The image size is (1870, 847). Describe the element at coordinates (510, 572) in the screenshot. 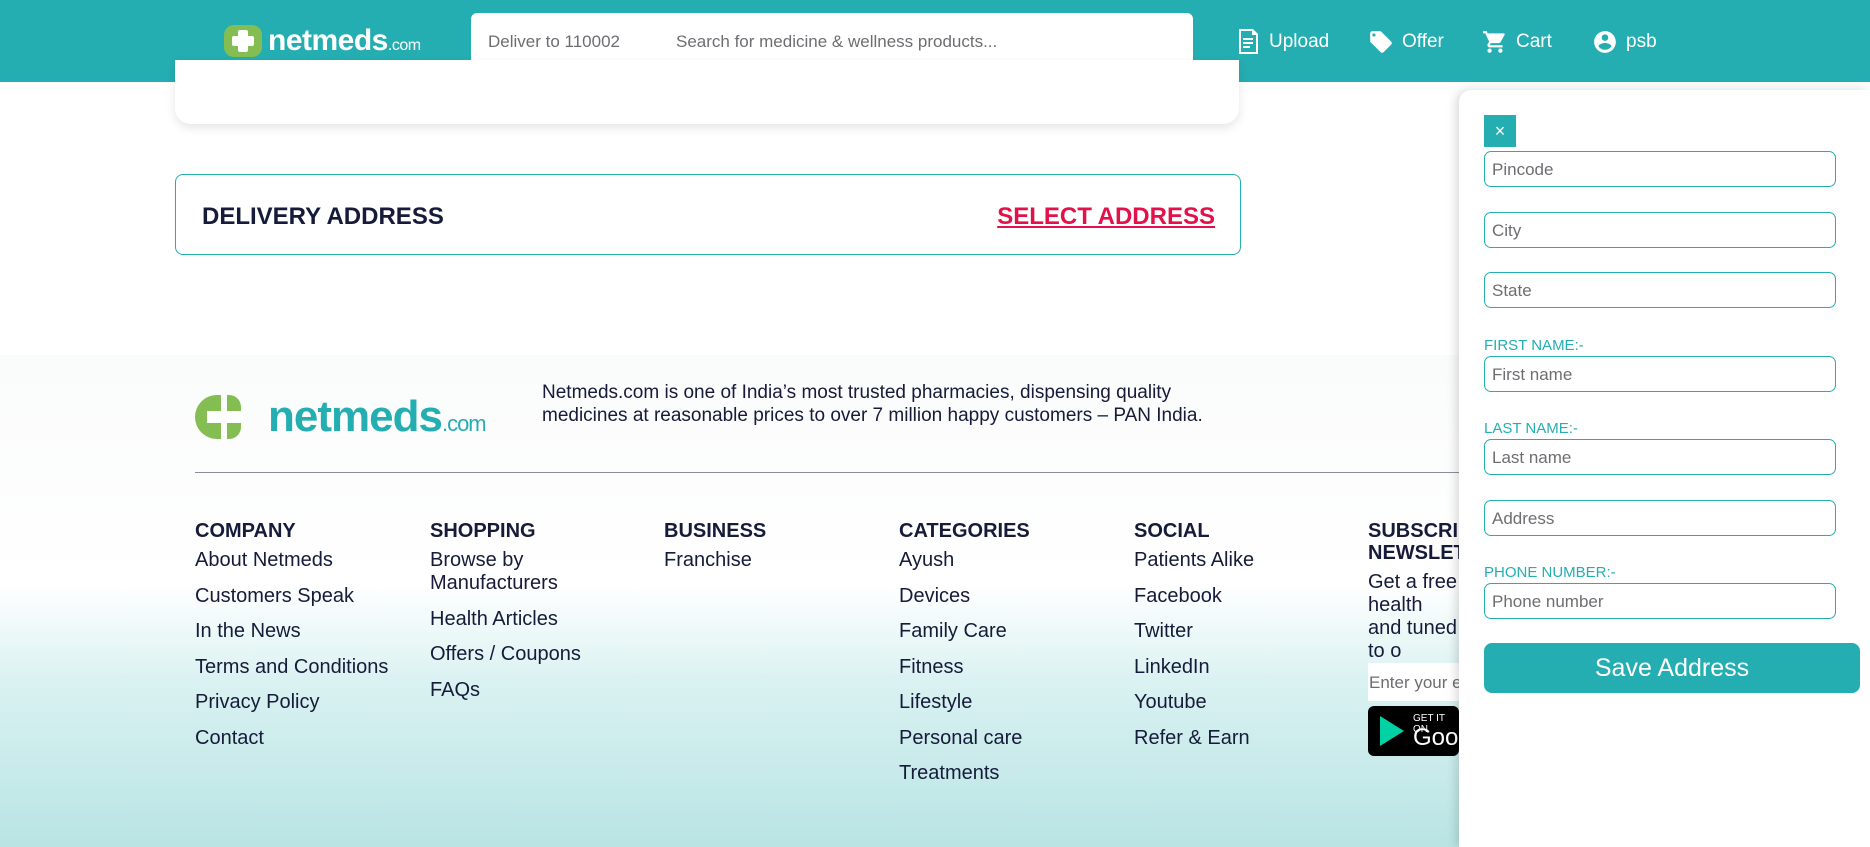

I see `footer-link: Browse by Manufacturers` at that location.